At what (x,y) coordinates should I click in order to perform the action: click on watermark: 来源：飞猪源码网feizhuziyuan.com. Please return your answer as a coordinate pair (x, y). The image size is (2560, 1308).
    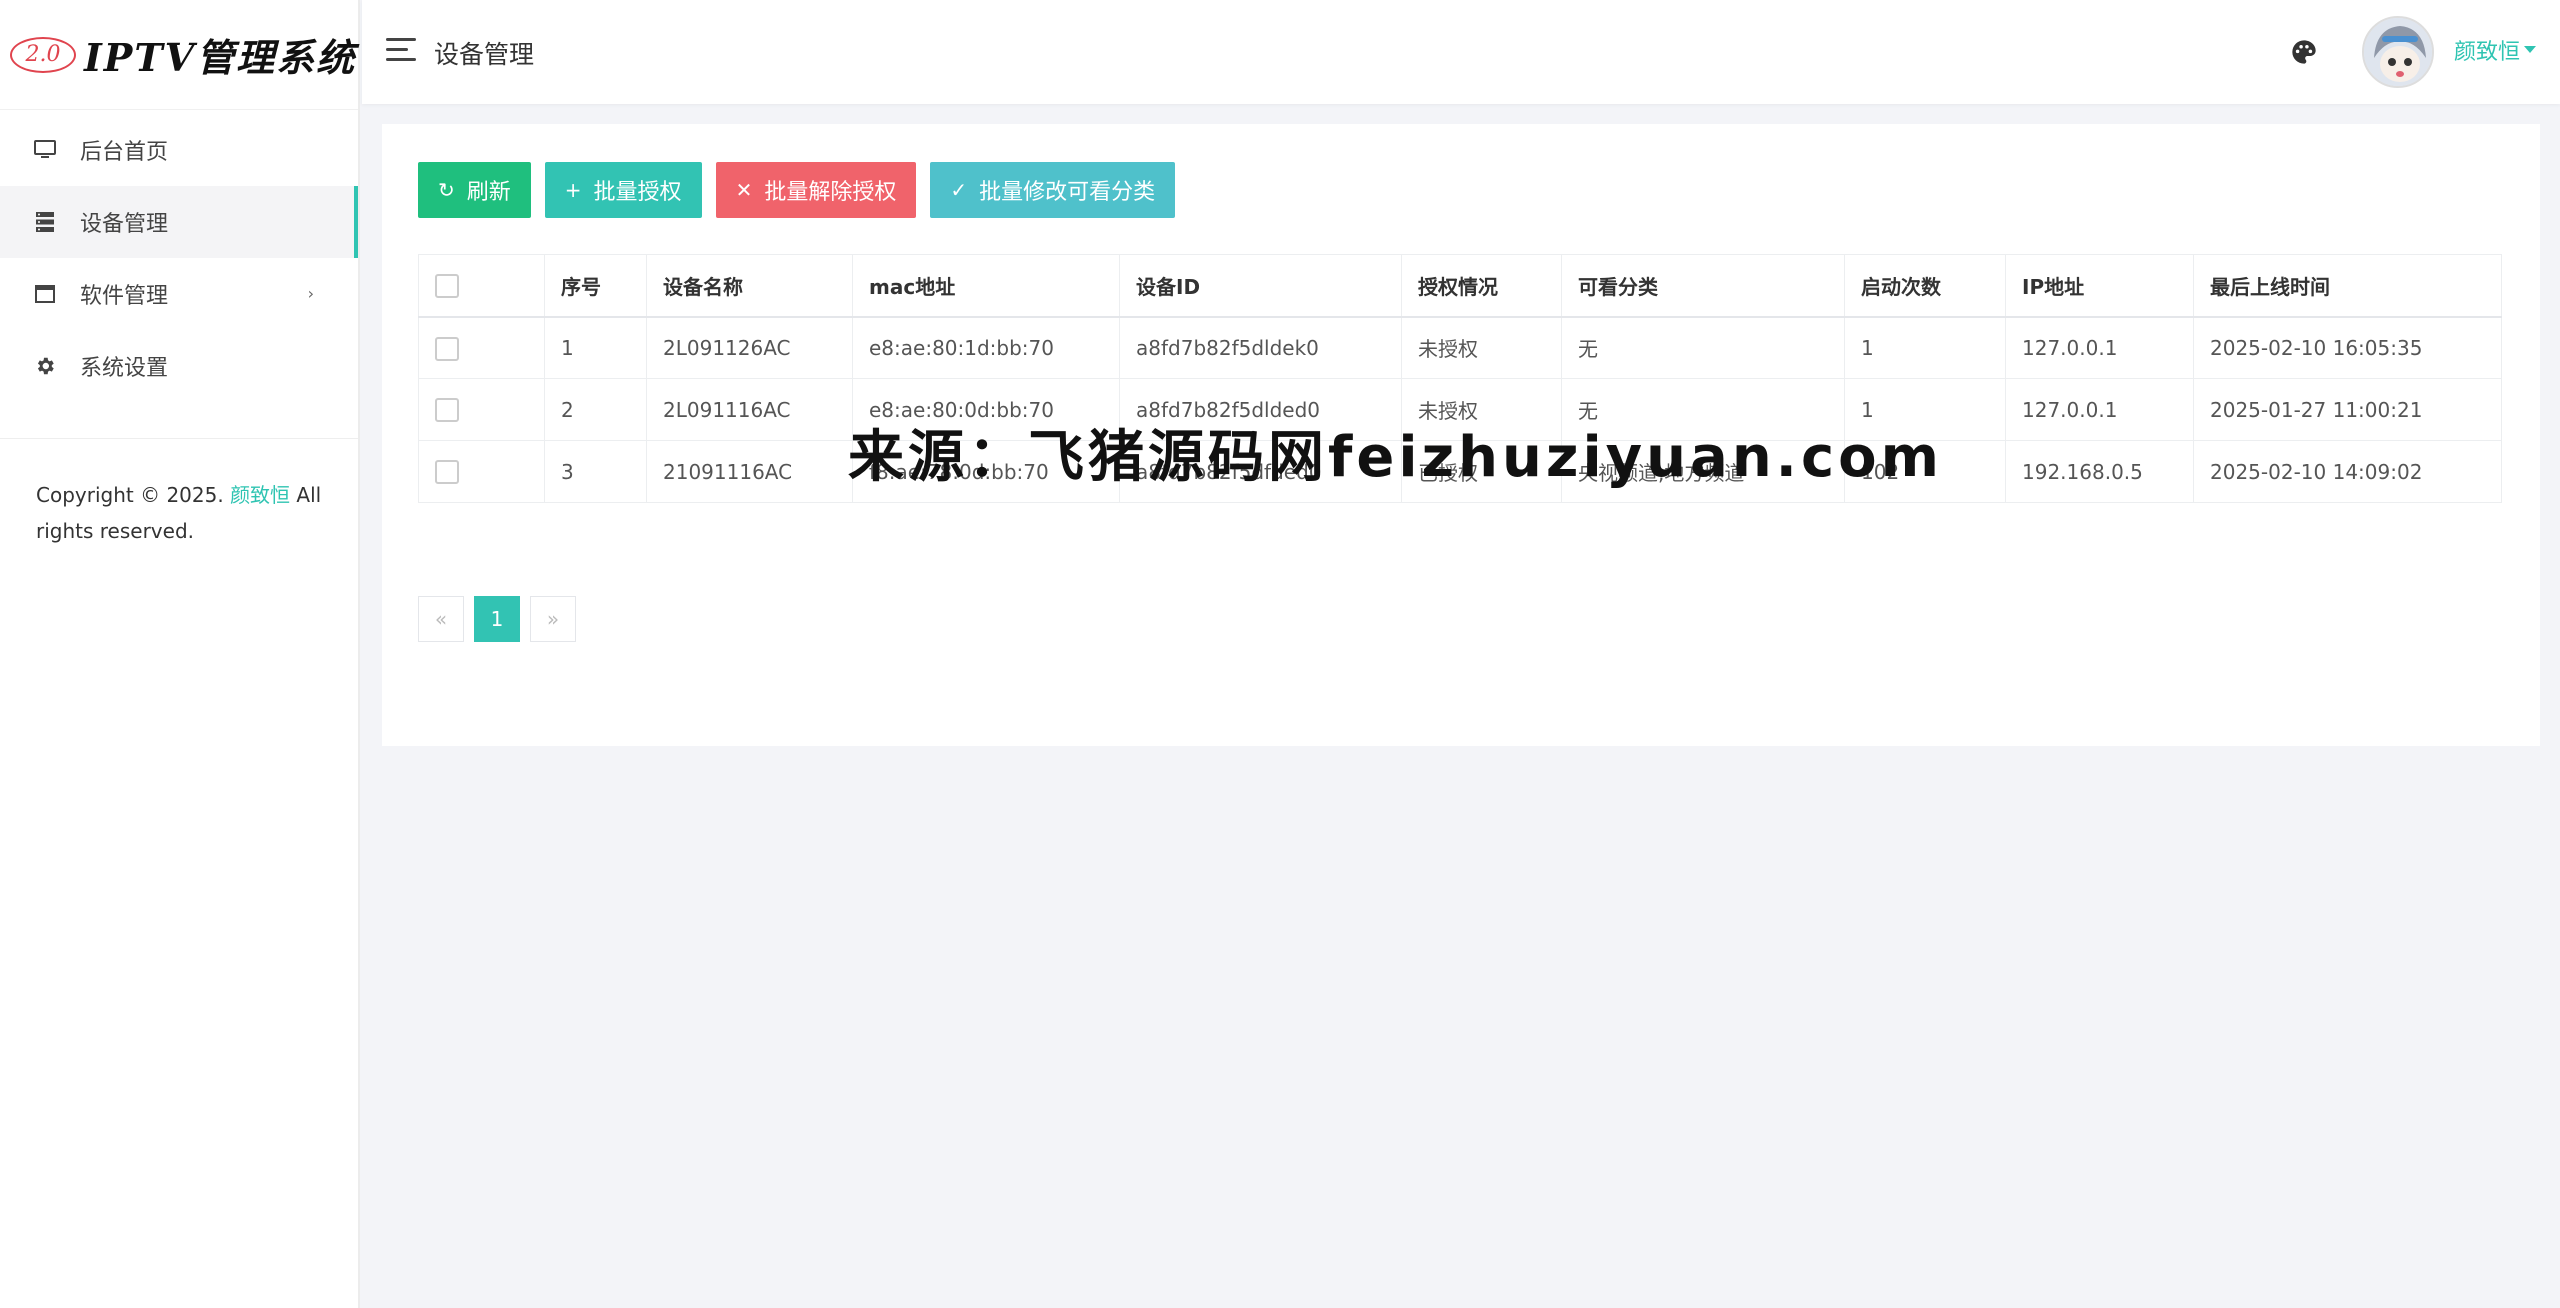
    Looking at the image, I should click on (1395, 457).